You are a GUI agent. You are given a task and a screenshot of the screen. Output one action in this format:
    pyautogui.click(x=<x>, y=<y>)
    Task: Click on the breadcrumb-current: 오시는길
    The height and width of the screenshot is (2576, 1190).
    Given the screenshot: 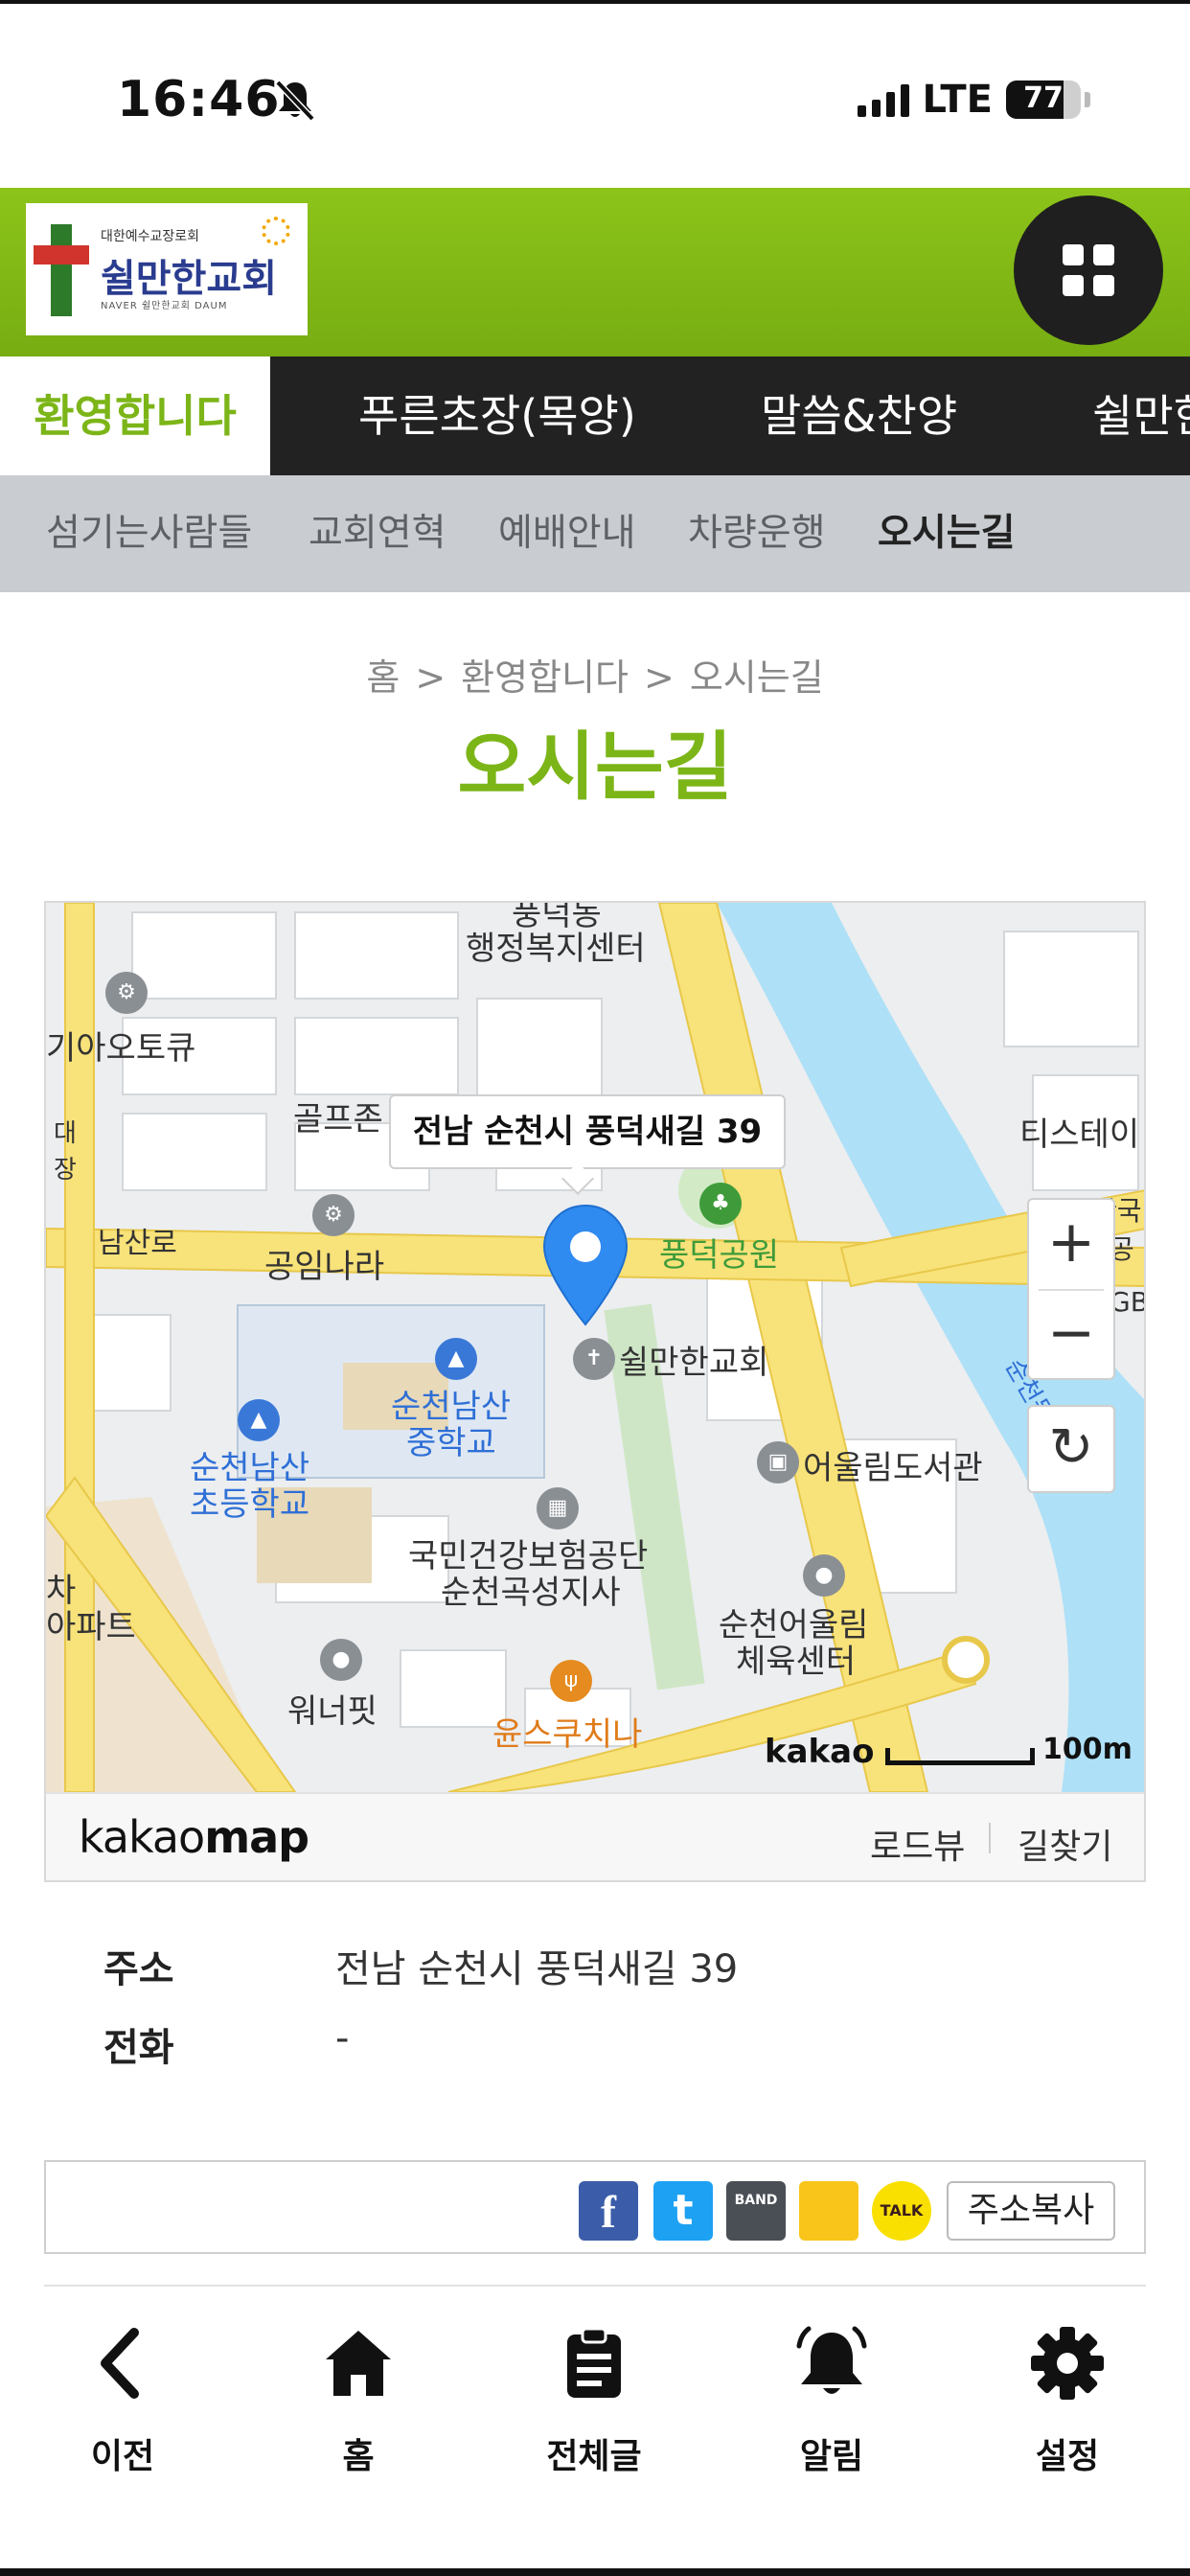 What is the action you would take?
    pyautogui.click(x=757, y=677)
    